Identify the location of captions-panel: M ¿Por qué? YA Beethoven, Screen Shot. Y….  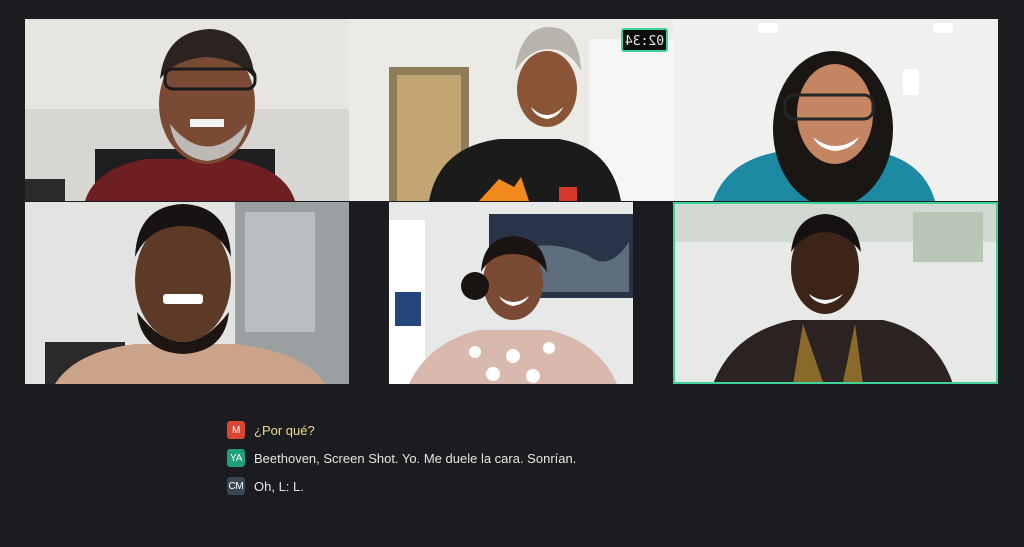
(401, 458).